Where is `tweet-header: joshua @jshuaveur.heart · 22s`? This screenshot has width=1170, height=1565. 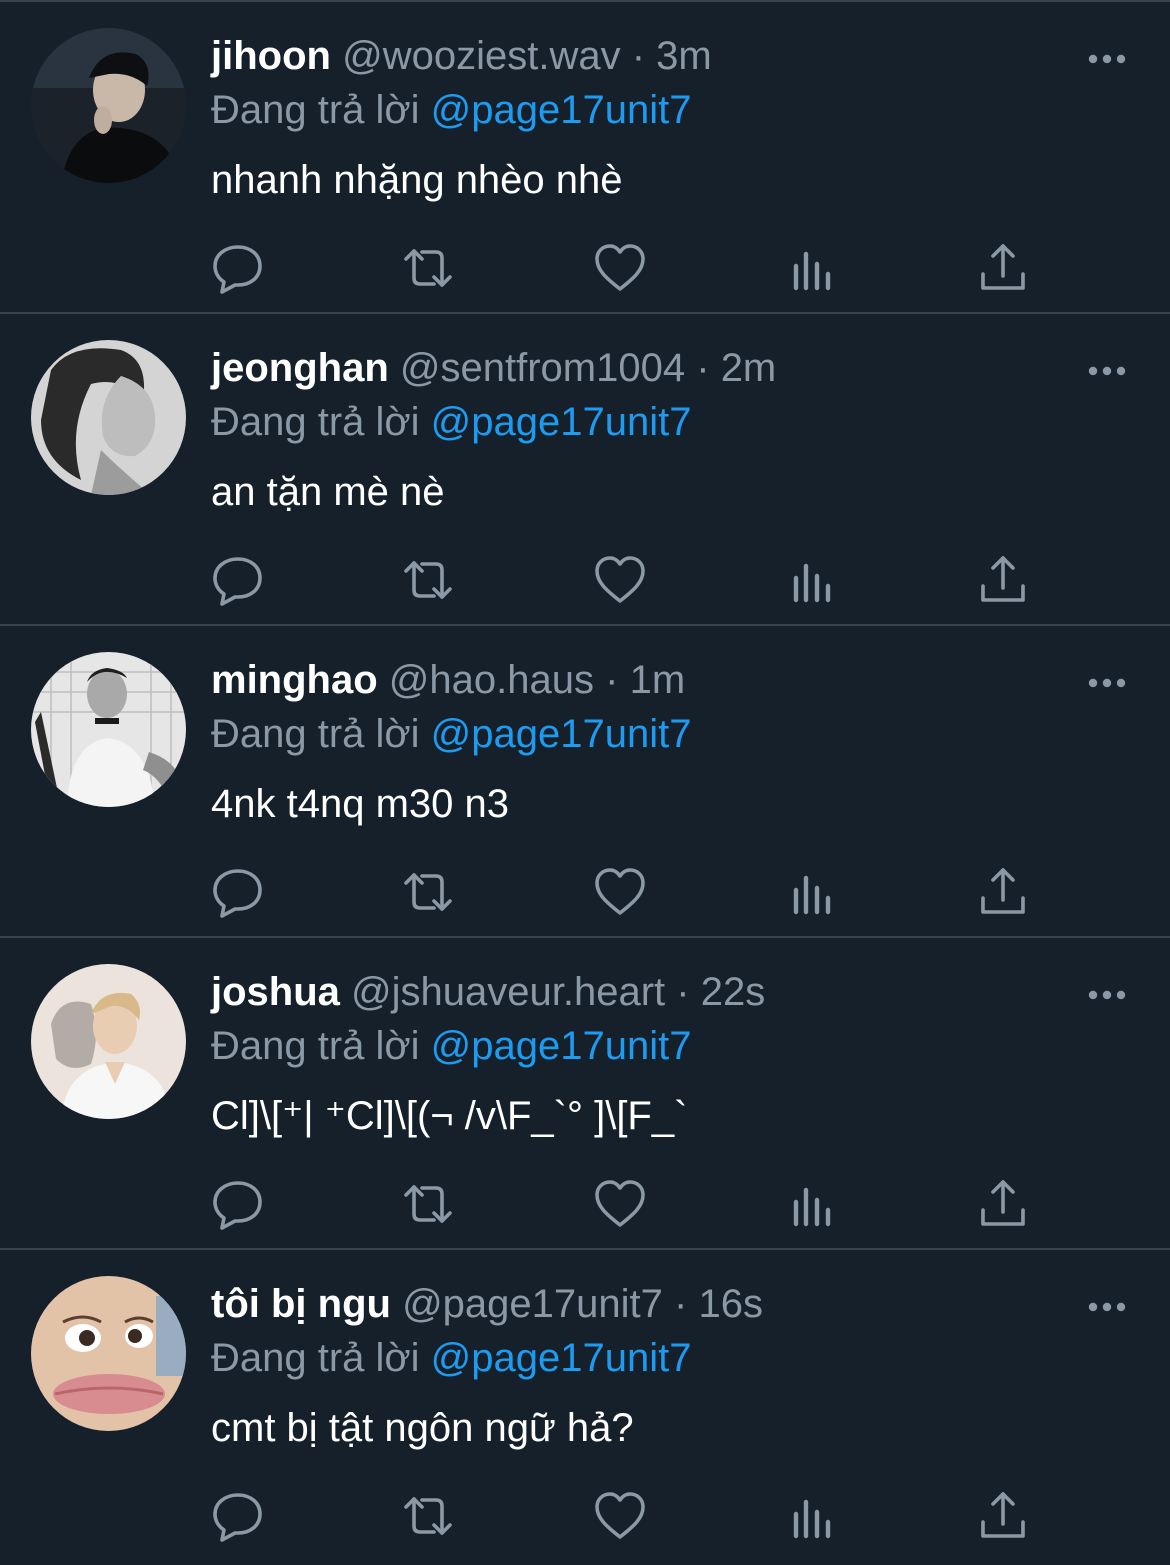
tweet-header: joshua @jshuaveur.heart · 22s is located at coordinates (488, 992).